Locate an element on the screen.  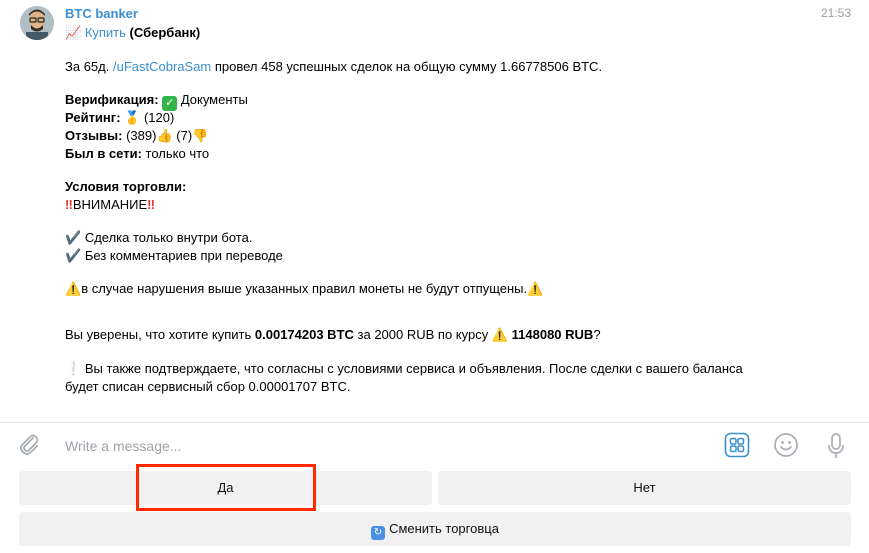
bot-commands-icon is located at coordinates (737, 445).